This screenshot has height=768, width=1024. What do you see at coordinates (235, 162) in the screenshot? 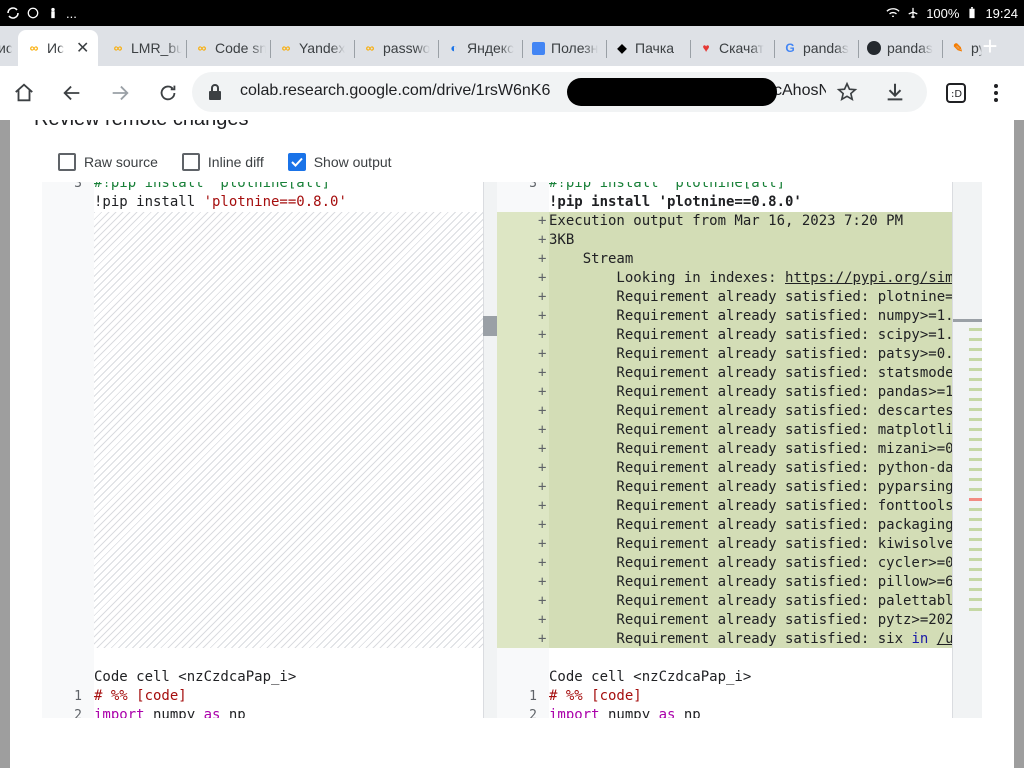
I see `inline-diff-label: Inline diff` at bounding box center [235, 162].